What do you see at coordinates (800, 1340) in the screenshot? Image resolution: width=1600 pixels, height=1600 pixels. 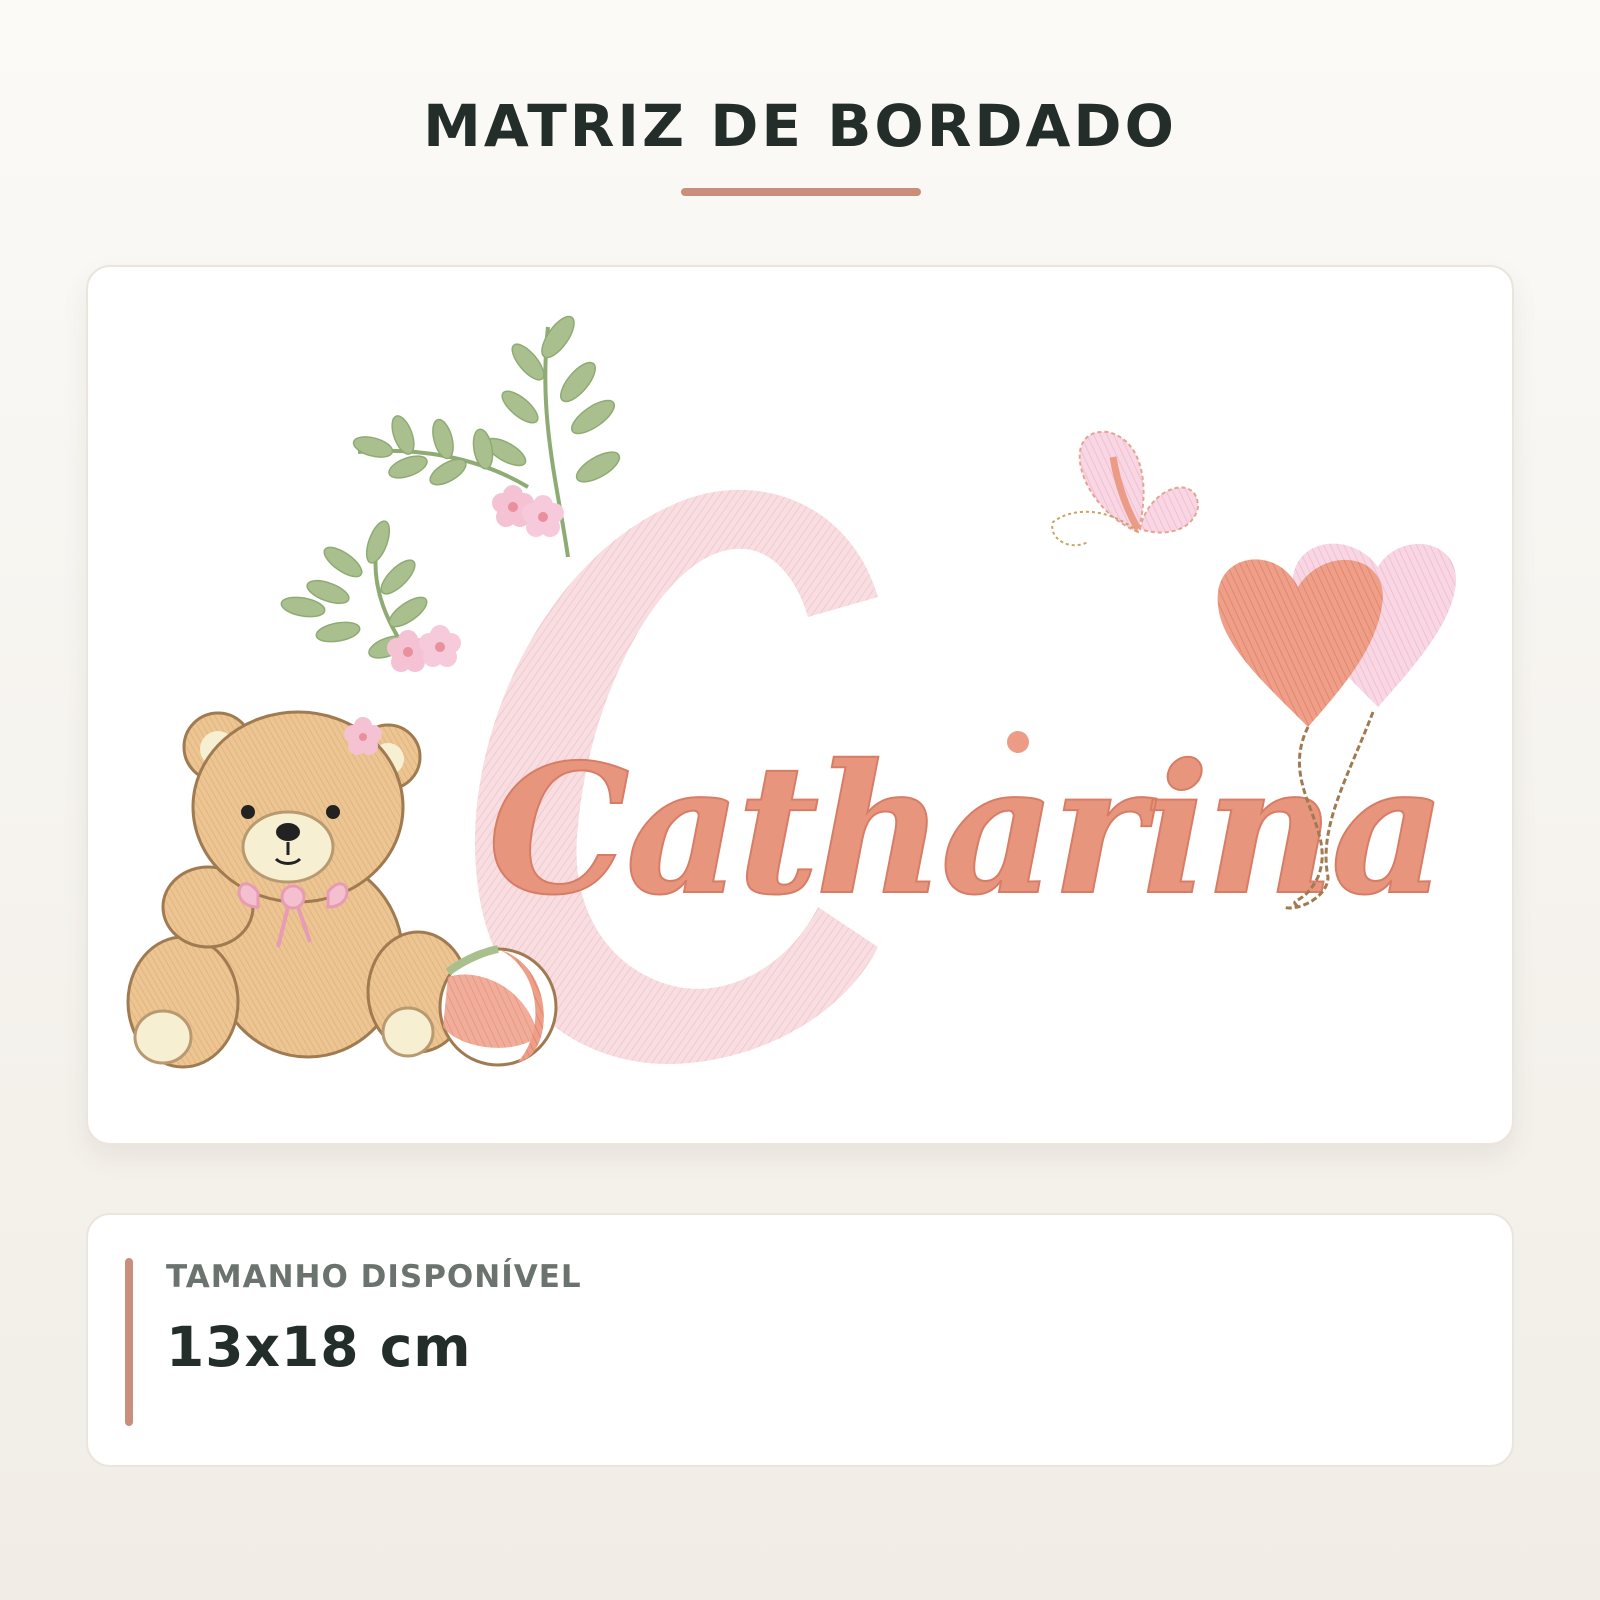 I see `size-info-card: TAMANHO DISPONÍVEL 13x18 cm` at bounding box center [800, 1340].